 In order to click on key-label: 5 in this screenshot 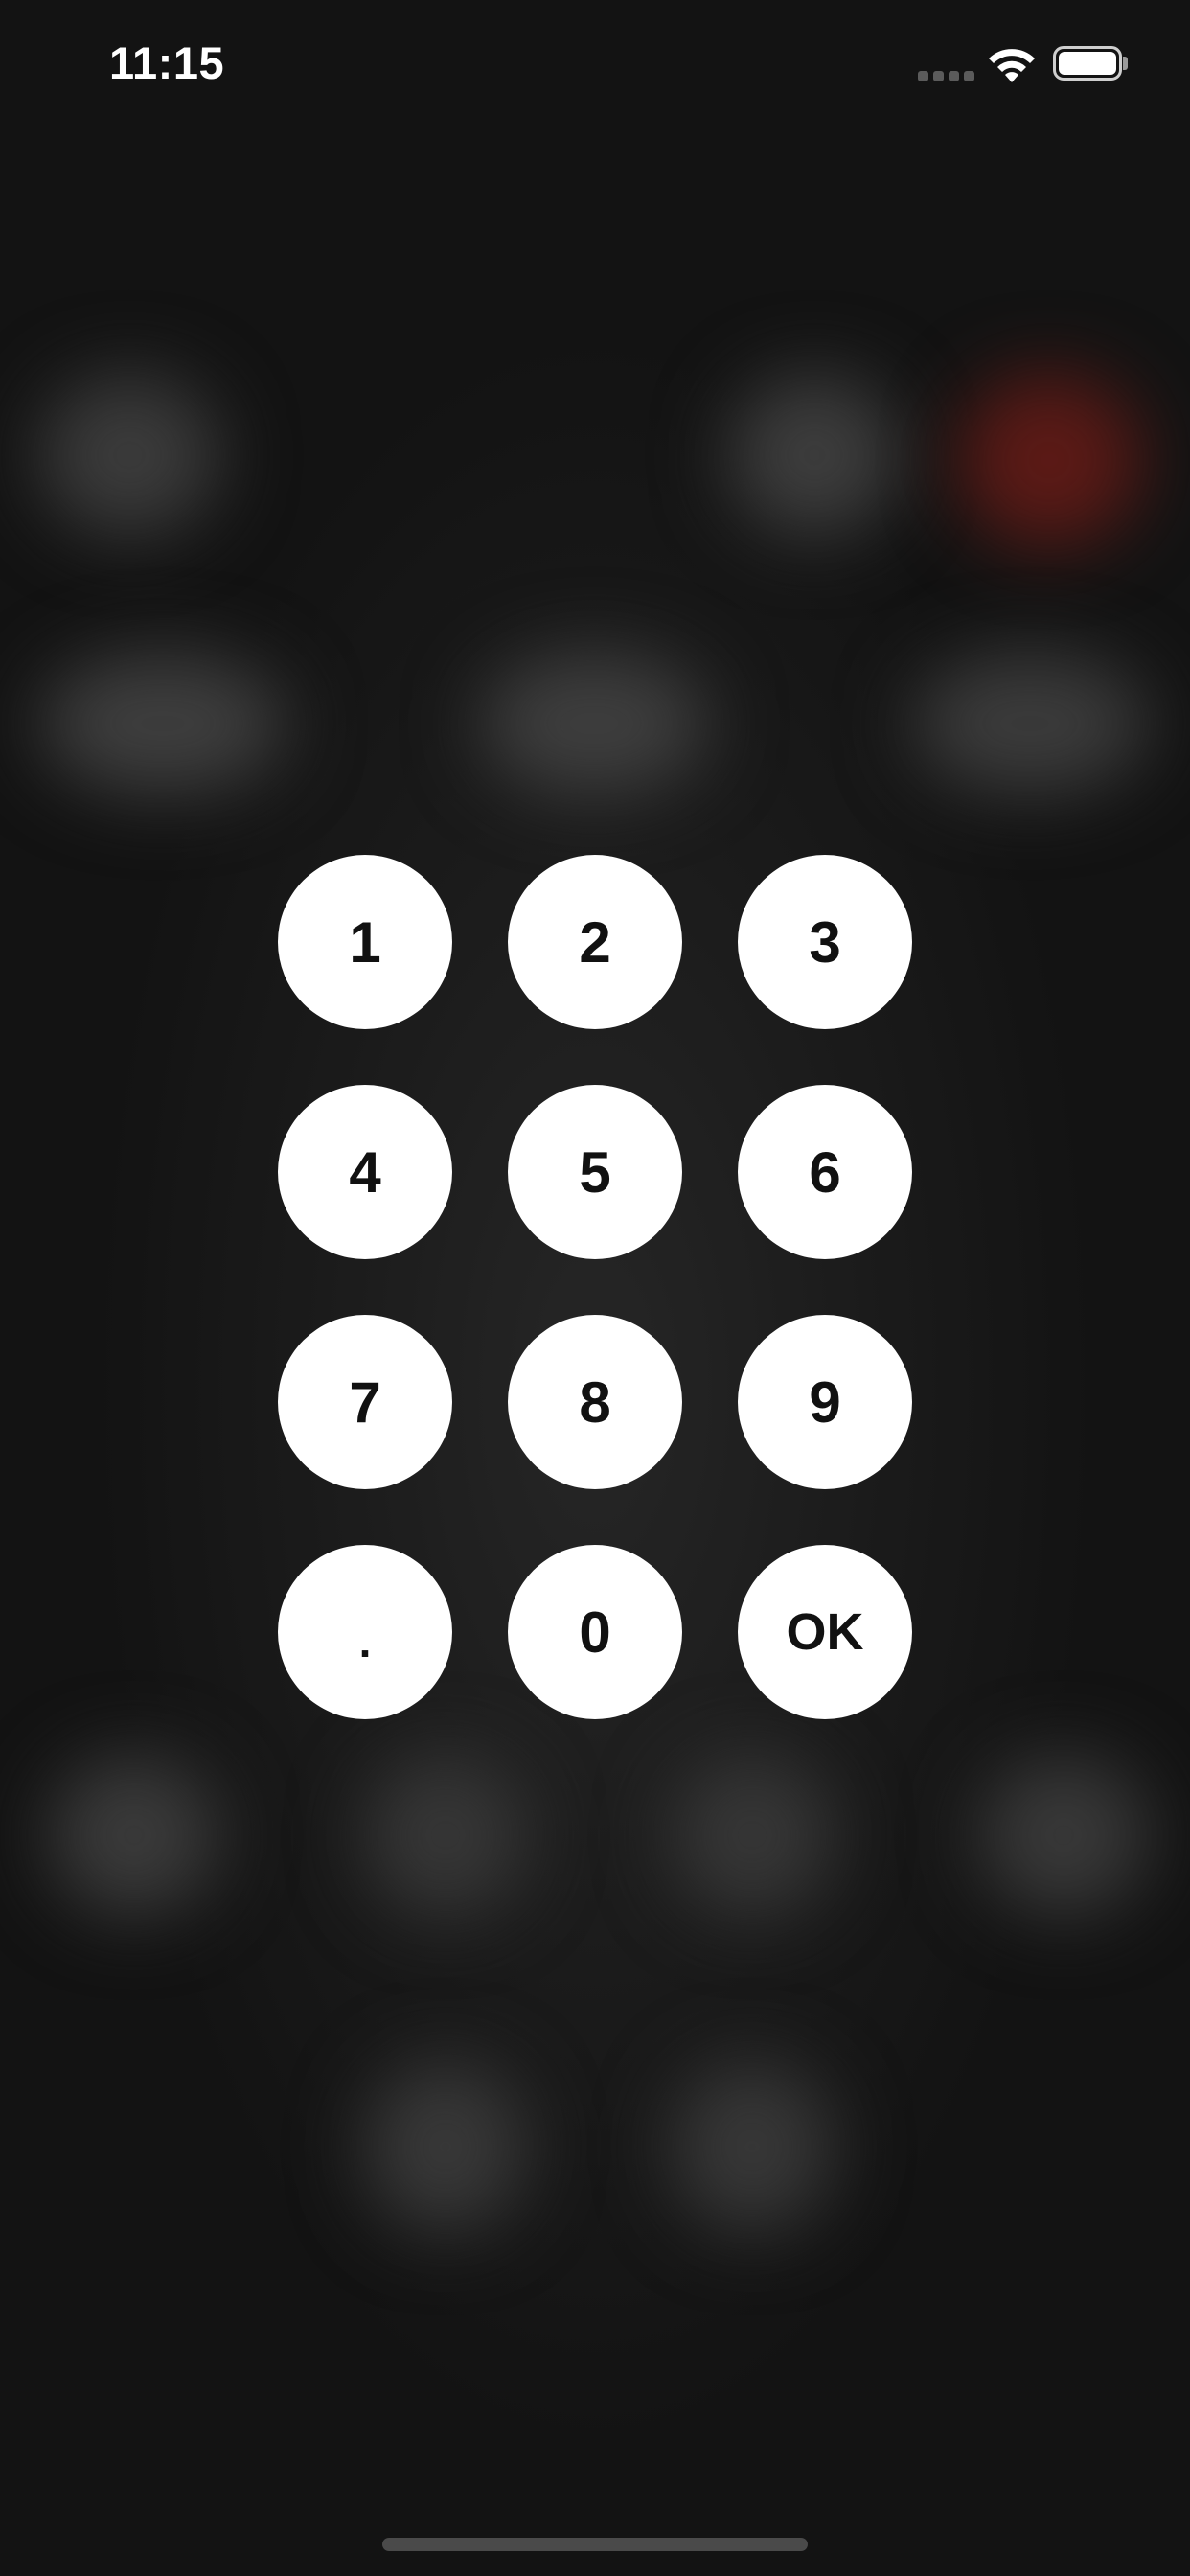, I will do `click(595, 1172)`.